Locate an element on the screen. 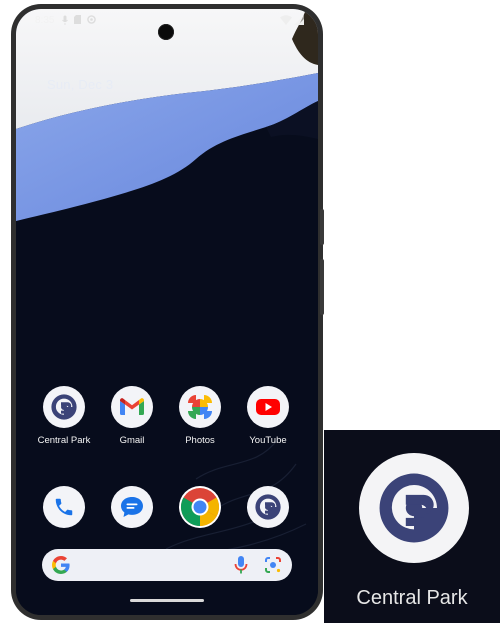 The width and height of the screenshot is (500, 623). power-button is located at coordinates (322, 227).